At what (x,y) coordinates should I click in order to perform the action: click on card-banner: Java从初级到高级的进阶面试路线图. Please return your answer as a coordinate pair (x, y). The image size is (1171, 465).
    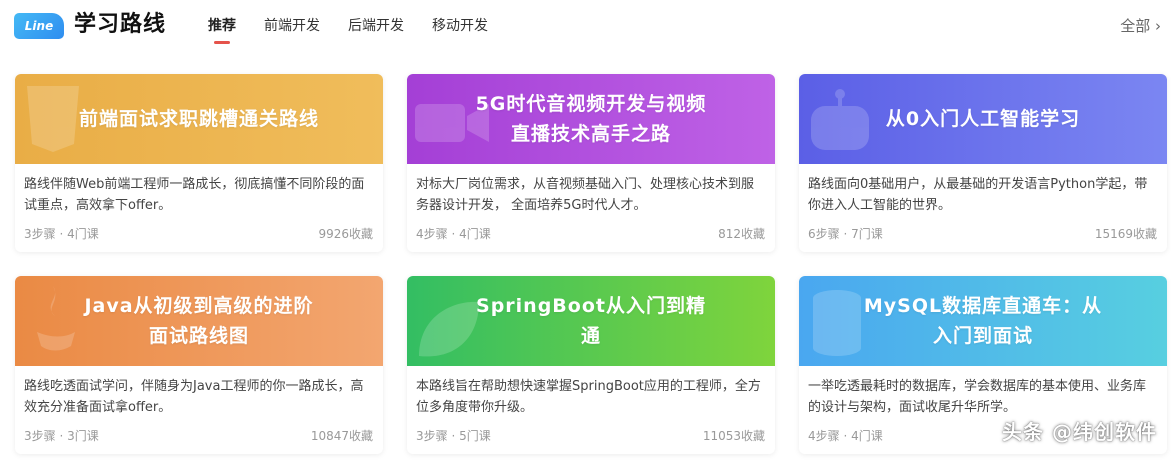
    Looking at the image, I should click on (199, 321).